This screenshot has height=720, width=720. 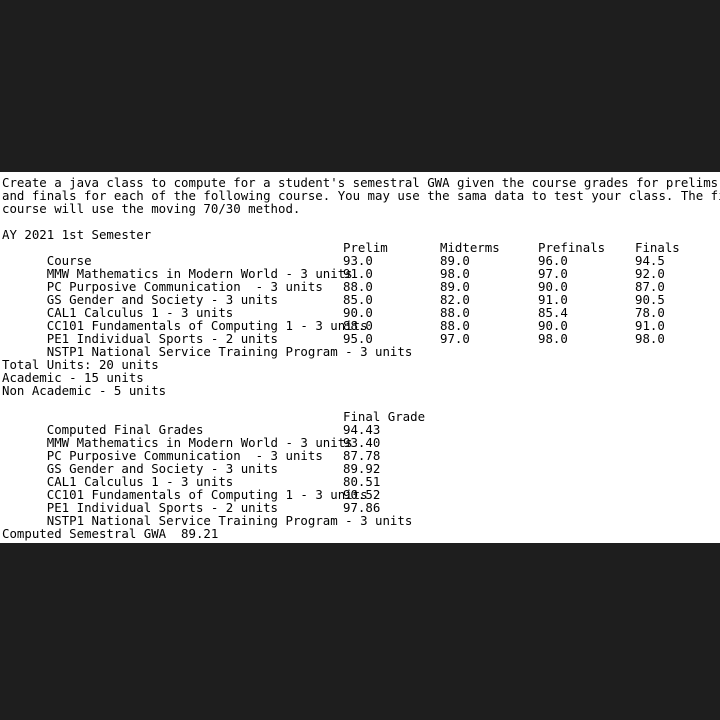 What do you see at coordinates (151, 208) in the screenshot?
I see `prompt-line-3: course will use the moving 70/30 method.` at bounding box center [151, 208].